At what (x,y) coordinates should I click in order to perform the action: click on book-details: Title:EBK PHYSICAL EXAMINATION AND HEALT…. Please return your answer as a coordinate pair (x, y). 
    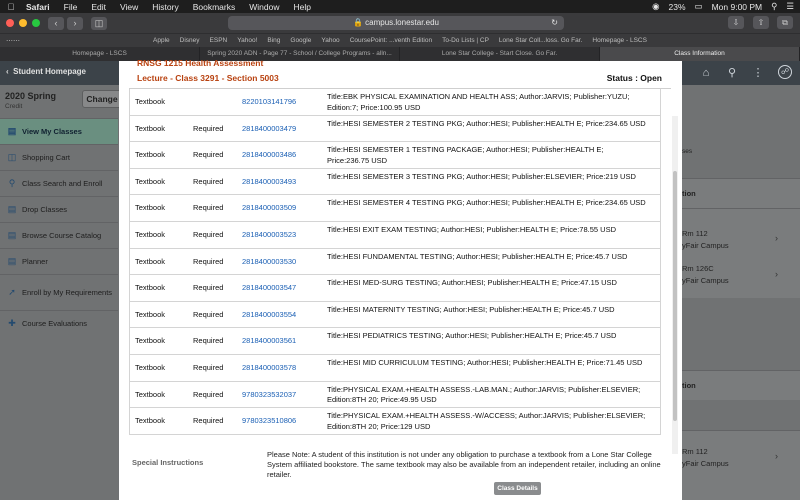
    Looking at the image, I should click on (478, 102).